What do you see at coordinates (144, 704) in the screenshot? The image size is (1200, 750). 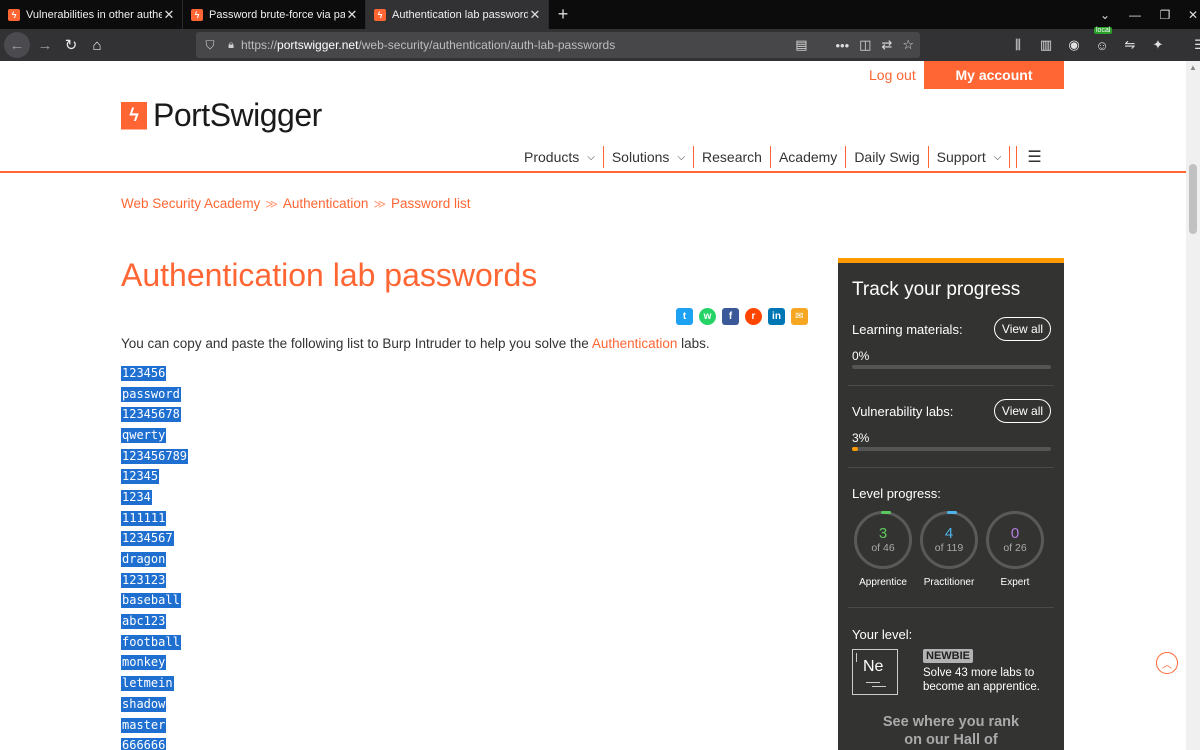 I see `password-text: shadow` at bounding box center [144, 704].